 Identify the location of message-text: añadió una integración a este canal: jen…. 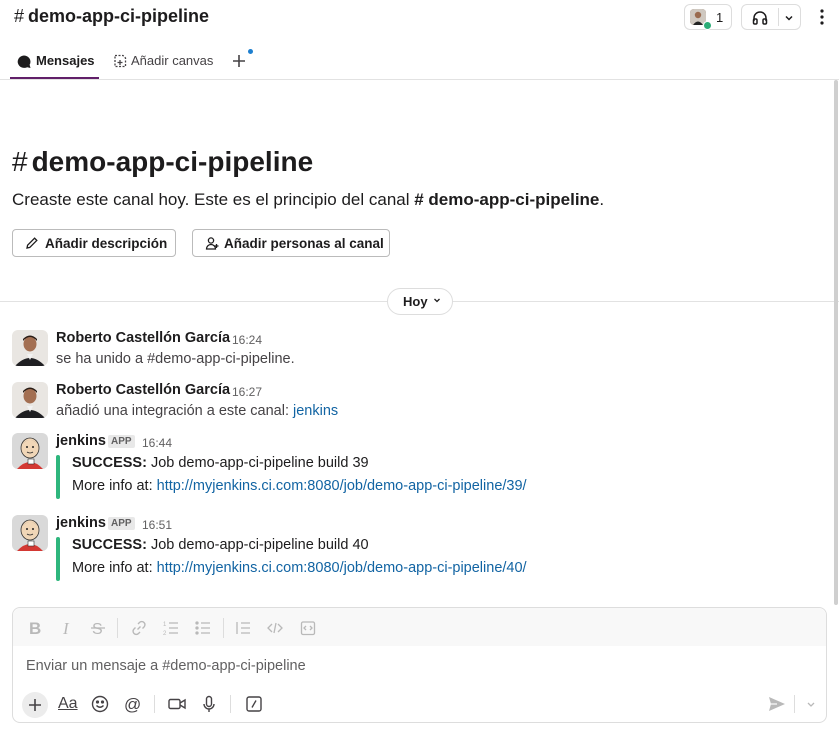
(197, 411).